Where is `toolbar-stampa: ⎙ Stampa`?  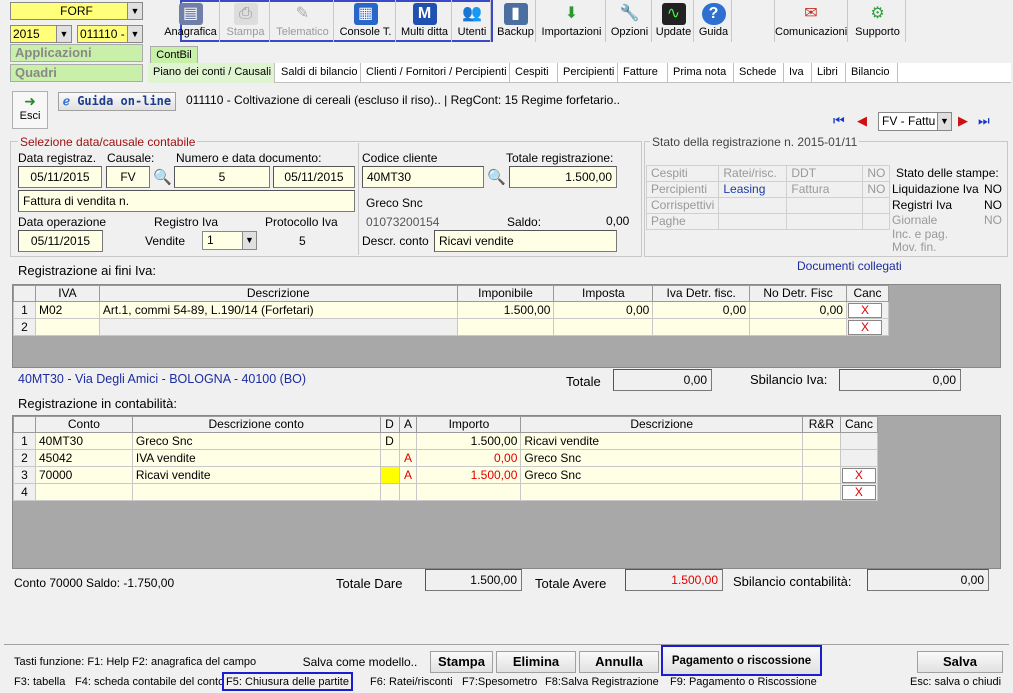
toolbar-stampa: ⎙ Stampa is located at coordinates (246, 21).